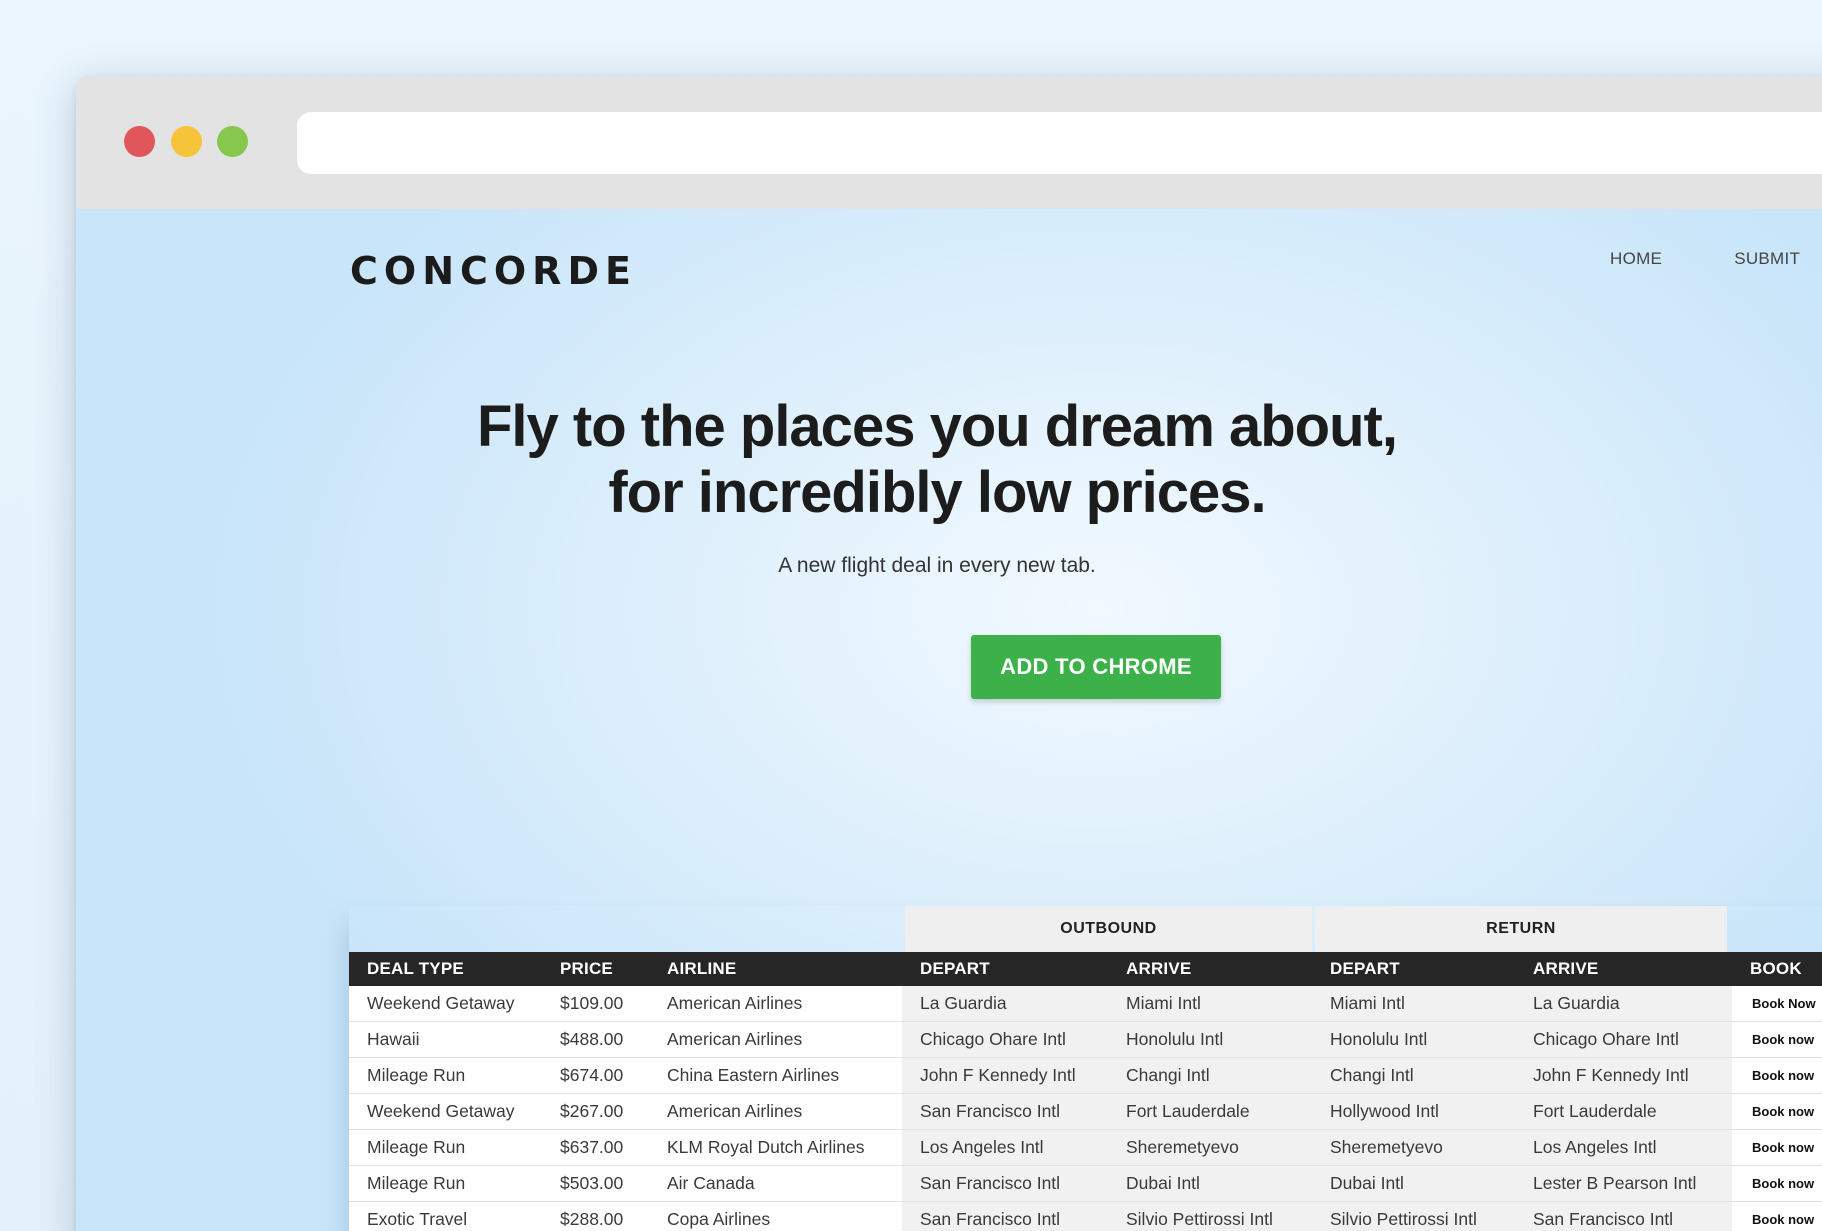 This screenshot has height=1231, width=1822. I want to click on return-group-header: RETURN, so click(1521, 929).